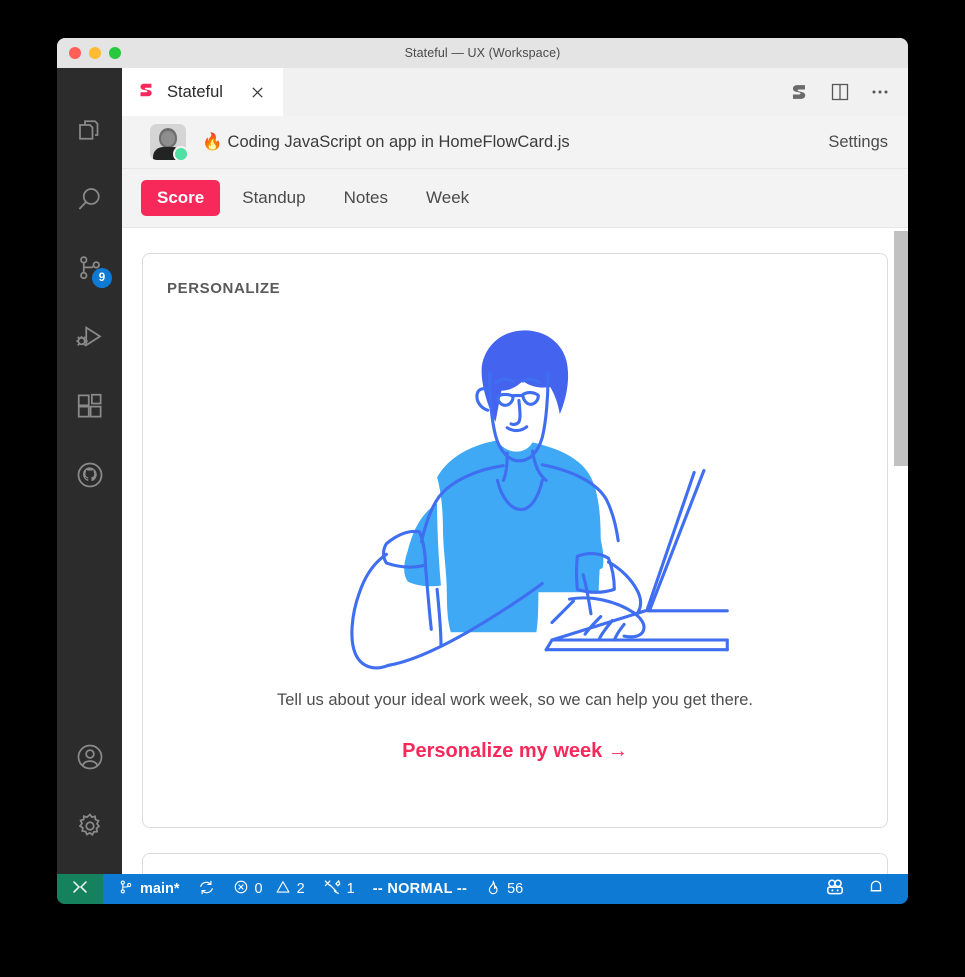  I want to click on window-title-bar: Stateful — UX (Workspace), so click(482, 53).